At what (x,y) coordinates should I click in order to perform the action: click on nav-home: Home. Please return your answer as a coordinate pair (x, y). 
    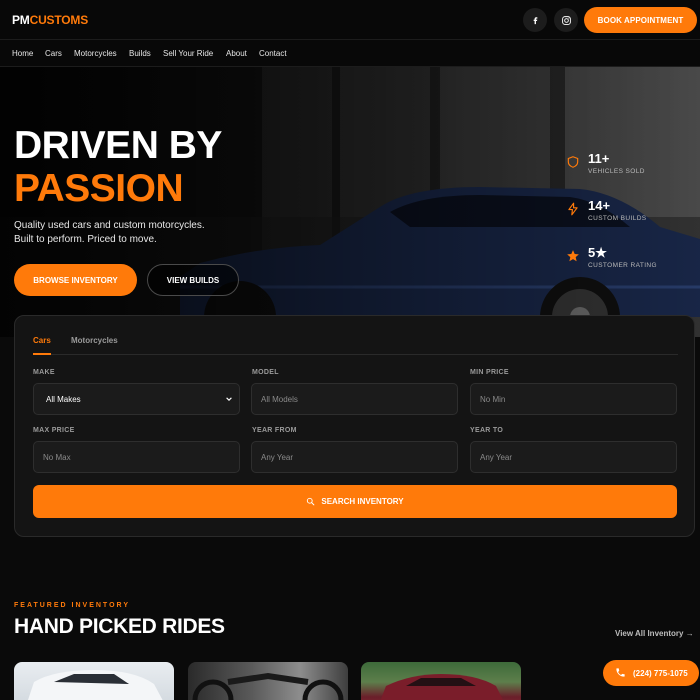
    Looking at the image, I should click on (22, 53).